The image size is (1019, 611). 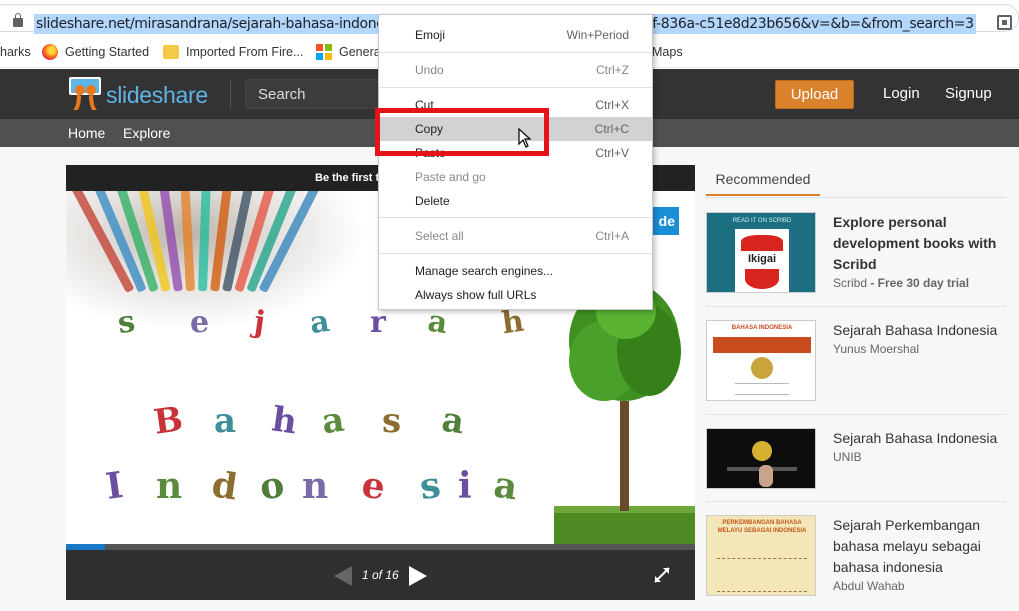 I want to click on lock-icon, so click(x=18, y=20).